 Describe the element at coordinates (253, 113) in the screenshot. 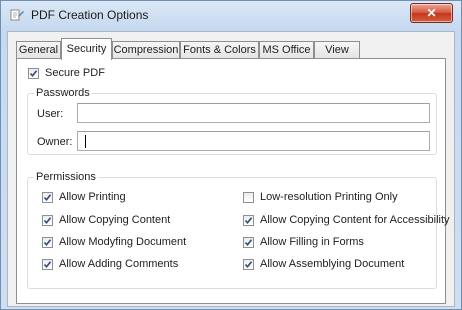

I see `user-password-field` at that location.